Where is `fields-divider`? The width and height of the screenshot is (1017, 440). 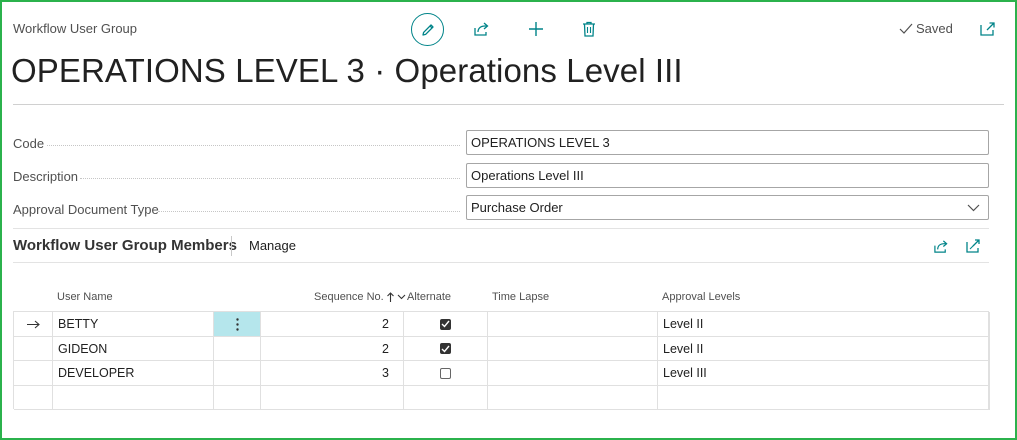 fields-divider is located at coordinates (501, 228).